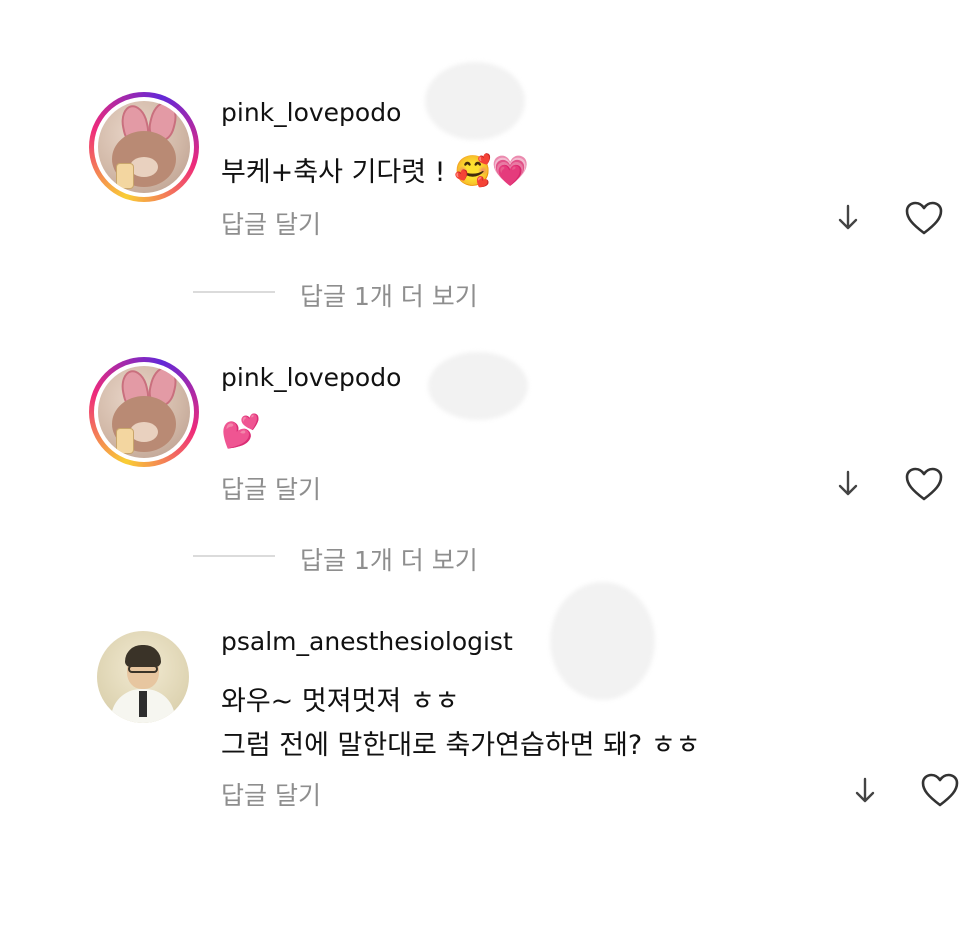 This screenshot has height=932, width=961. I want to click on username: psalm_anesthesiologist, so click(367, 641).